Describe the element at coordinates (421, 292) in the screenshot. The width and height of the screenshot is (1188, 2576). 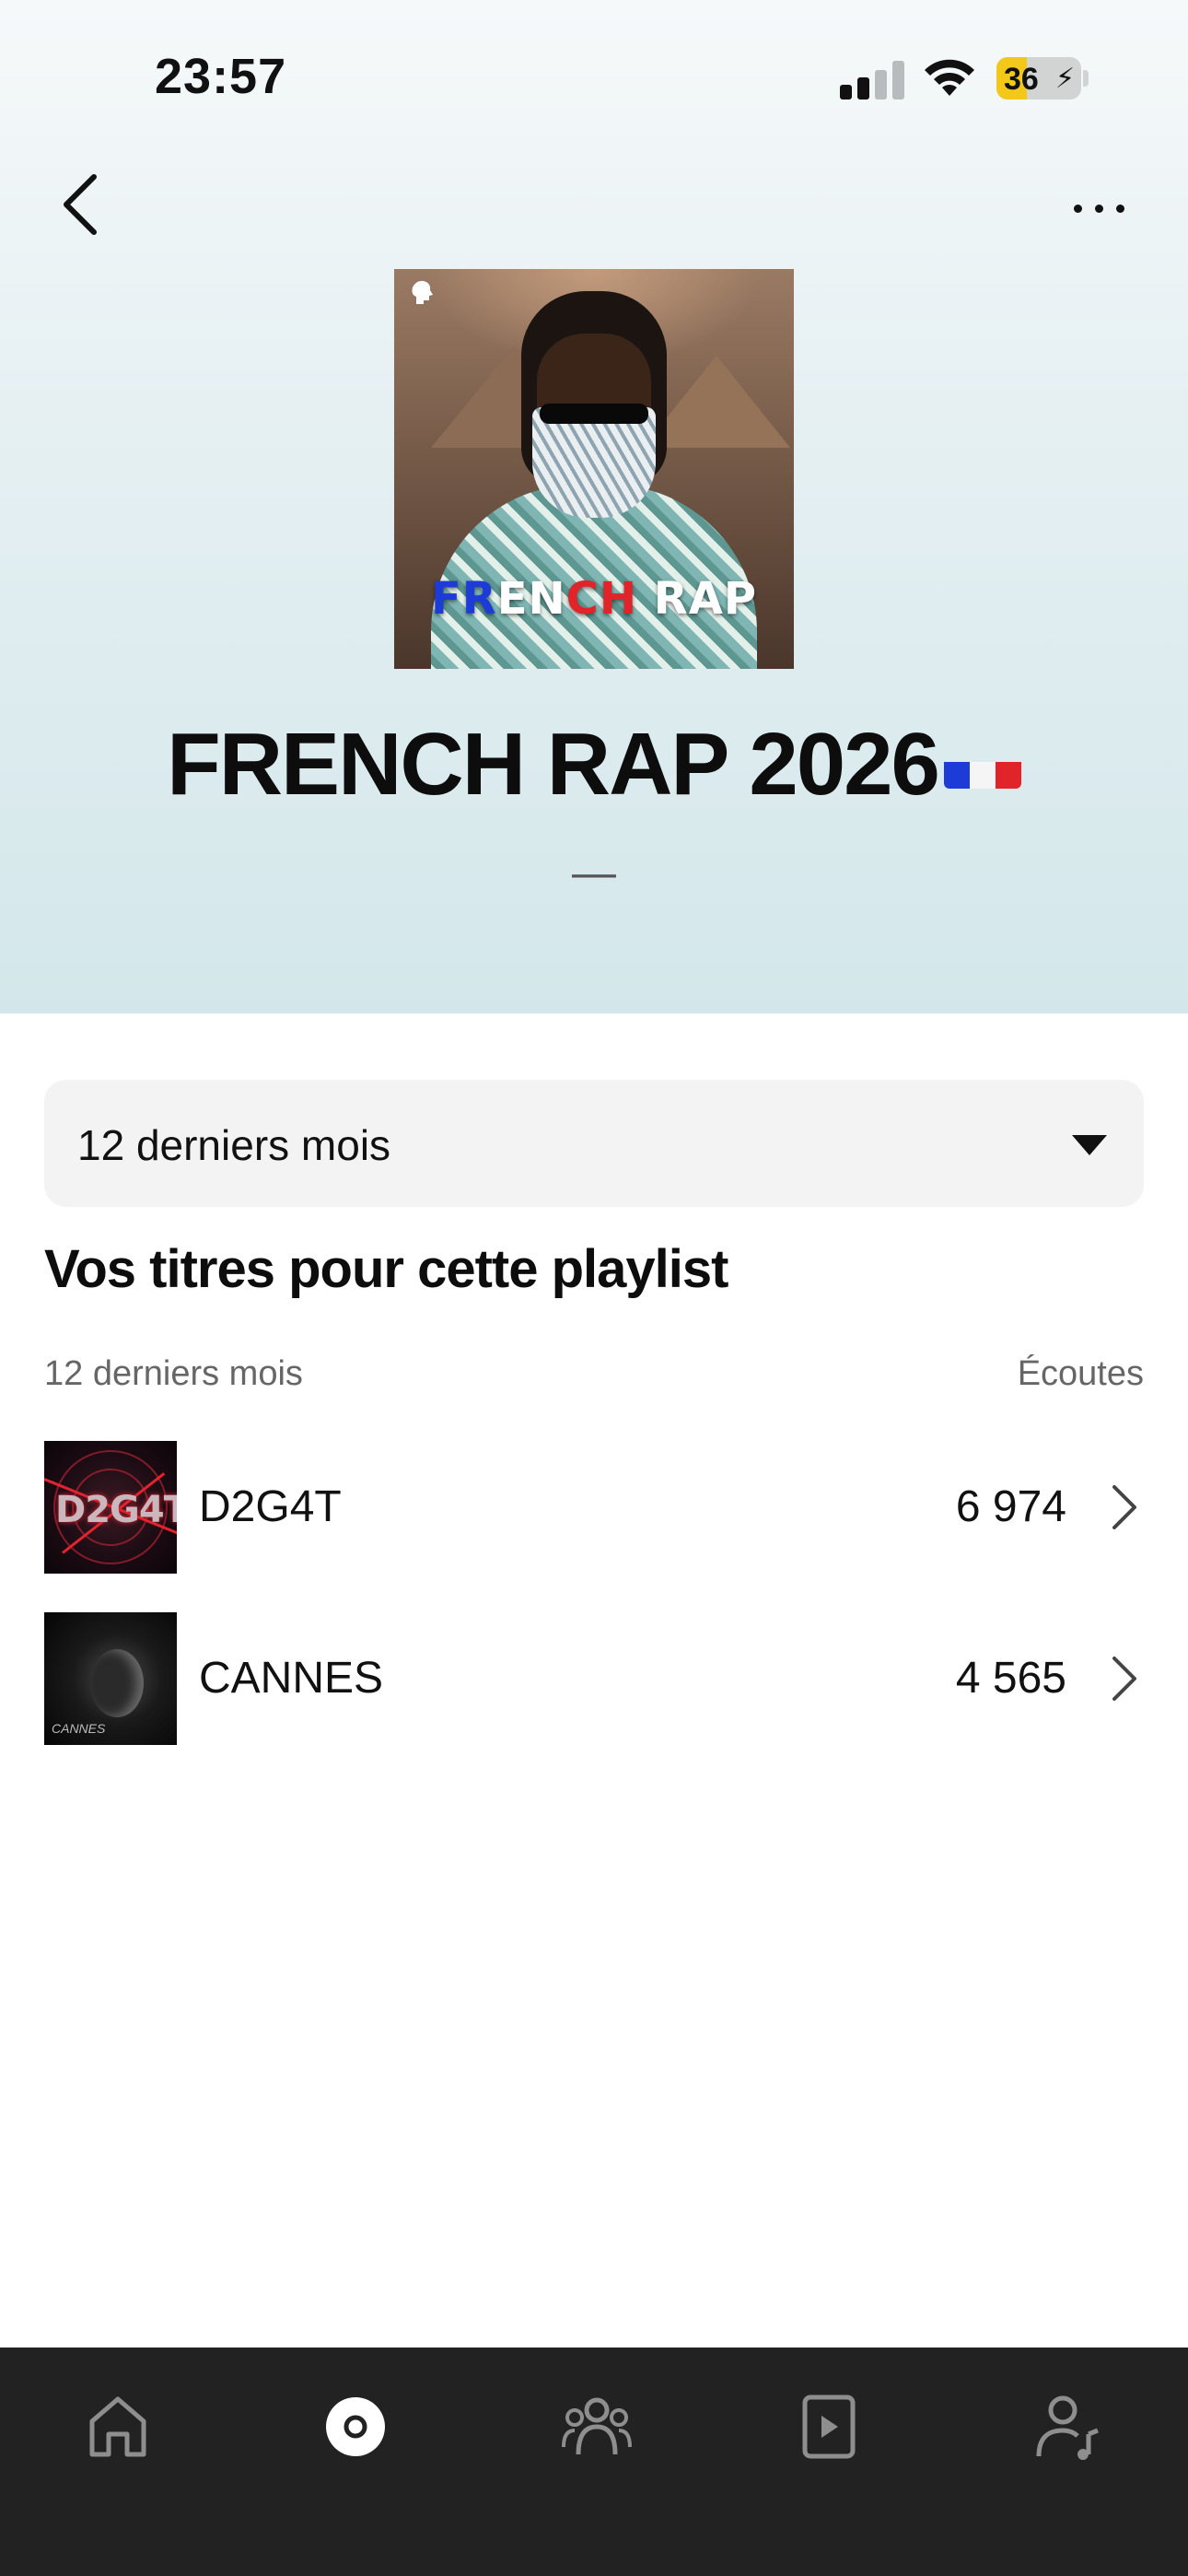
I see `artist-silhouette-icon` at that location.